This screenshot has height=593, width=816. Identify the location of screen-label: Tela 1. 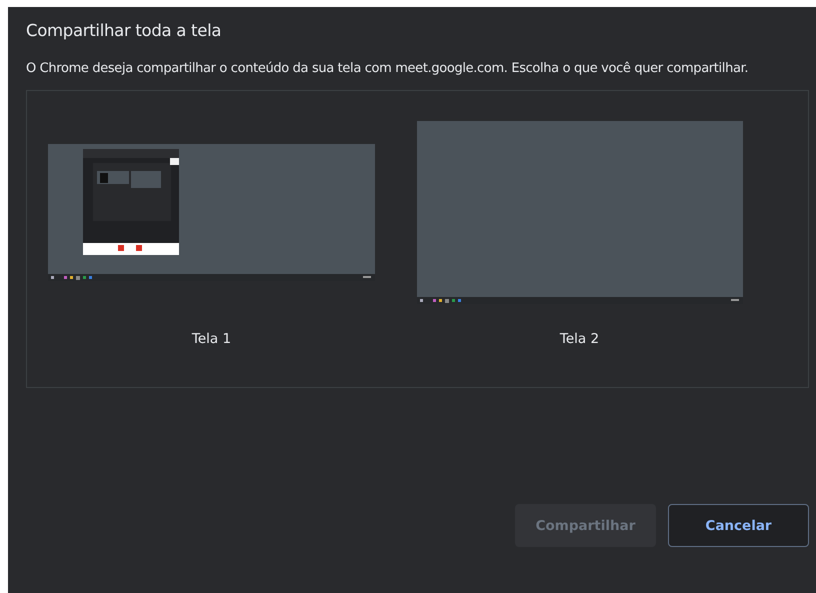
(212, 339).